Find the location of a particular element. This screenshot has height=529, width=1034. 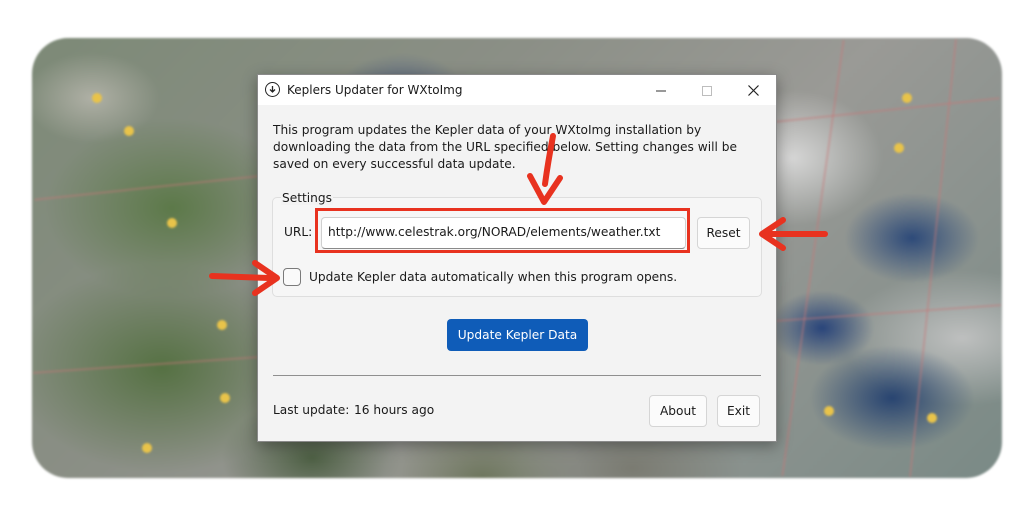

auto-update-checkbox is located at coordinates (292, 277).